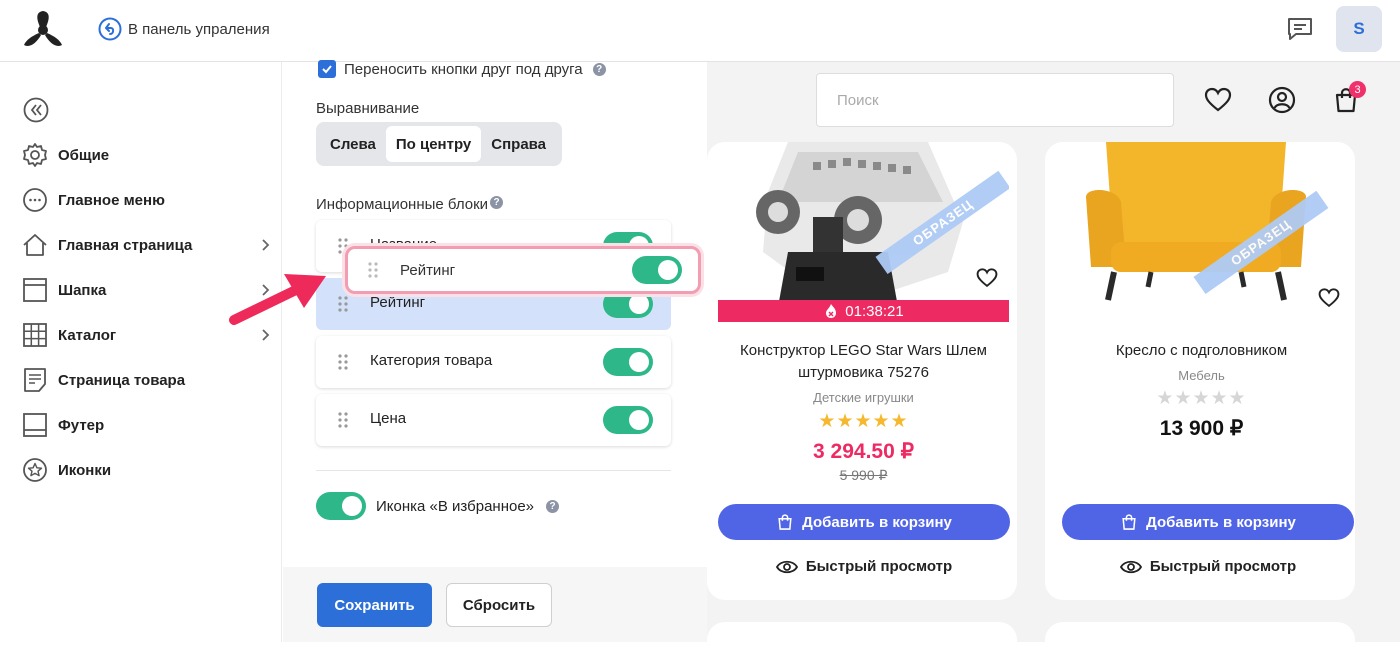 This screenshot has height=662, width=1400. I want to click on dots-circle-icon, so click(35, 200).